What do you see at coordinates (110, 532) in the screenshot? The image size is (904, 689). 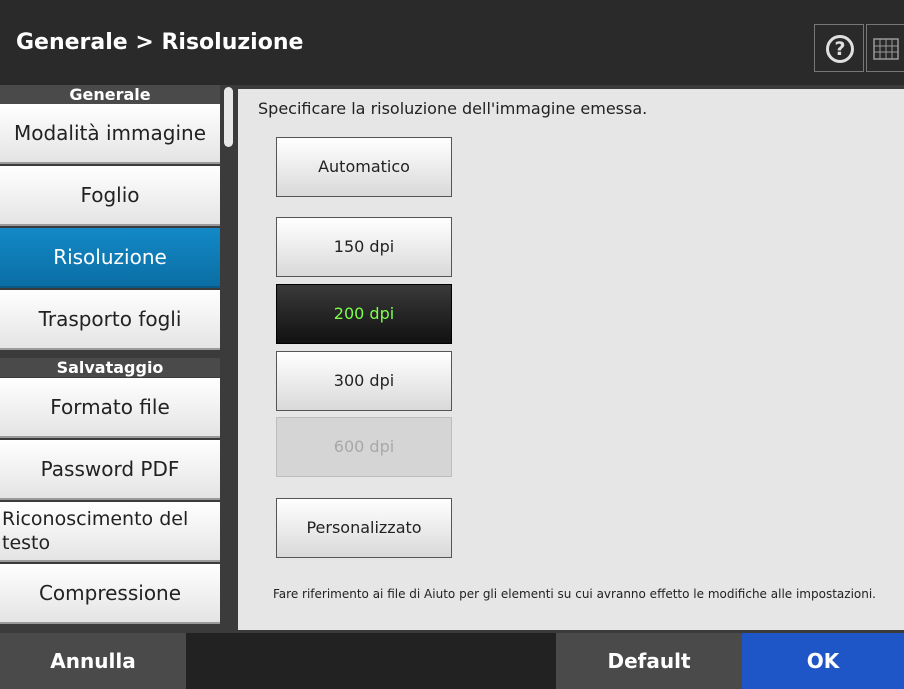 I see `sidebar-item-riconoscimento-testo: Riconoscimento del testo` at bounding box center [110, 532].